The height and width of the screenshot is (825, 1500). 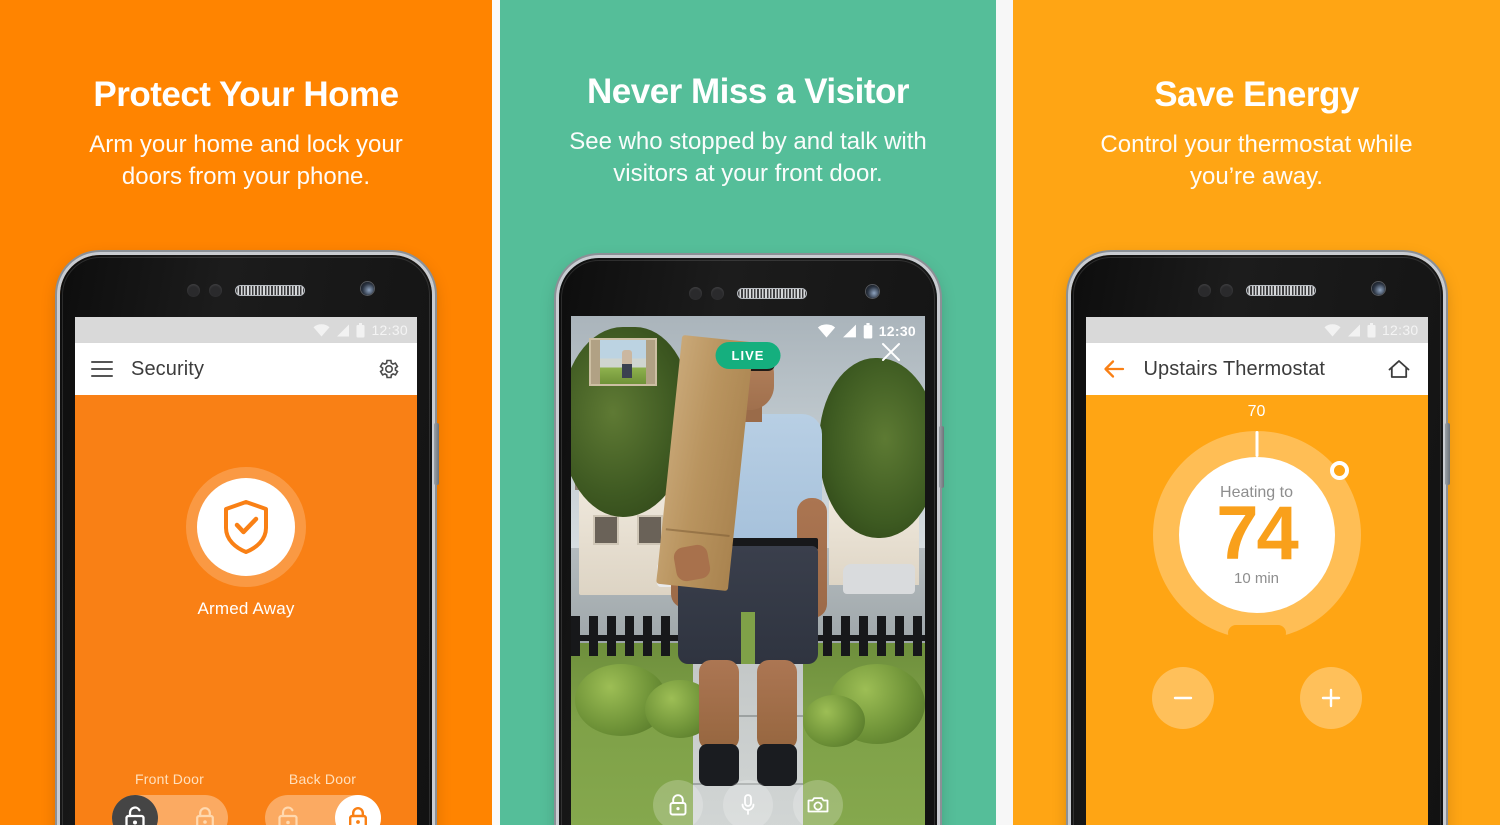 What do you see at coordinates (741, 579) in the screenshot?
I see `visitor-delivery-person` at bounding box center [741, 579].